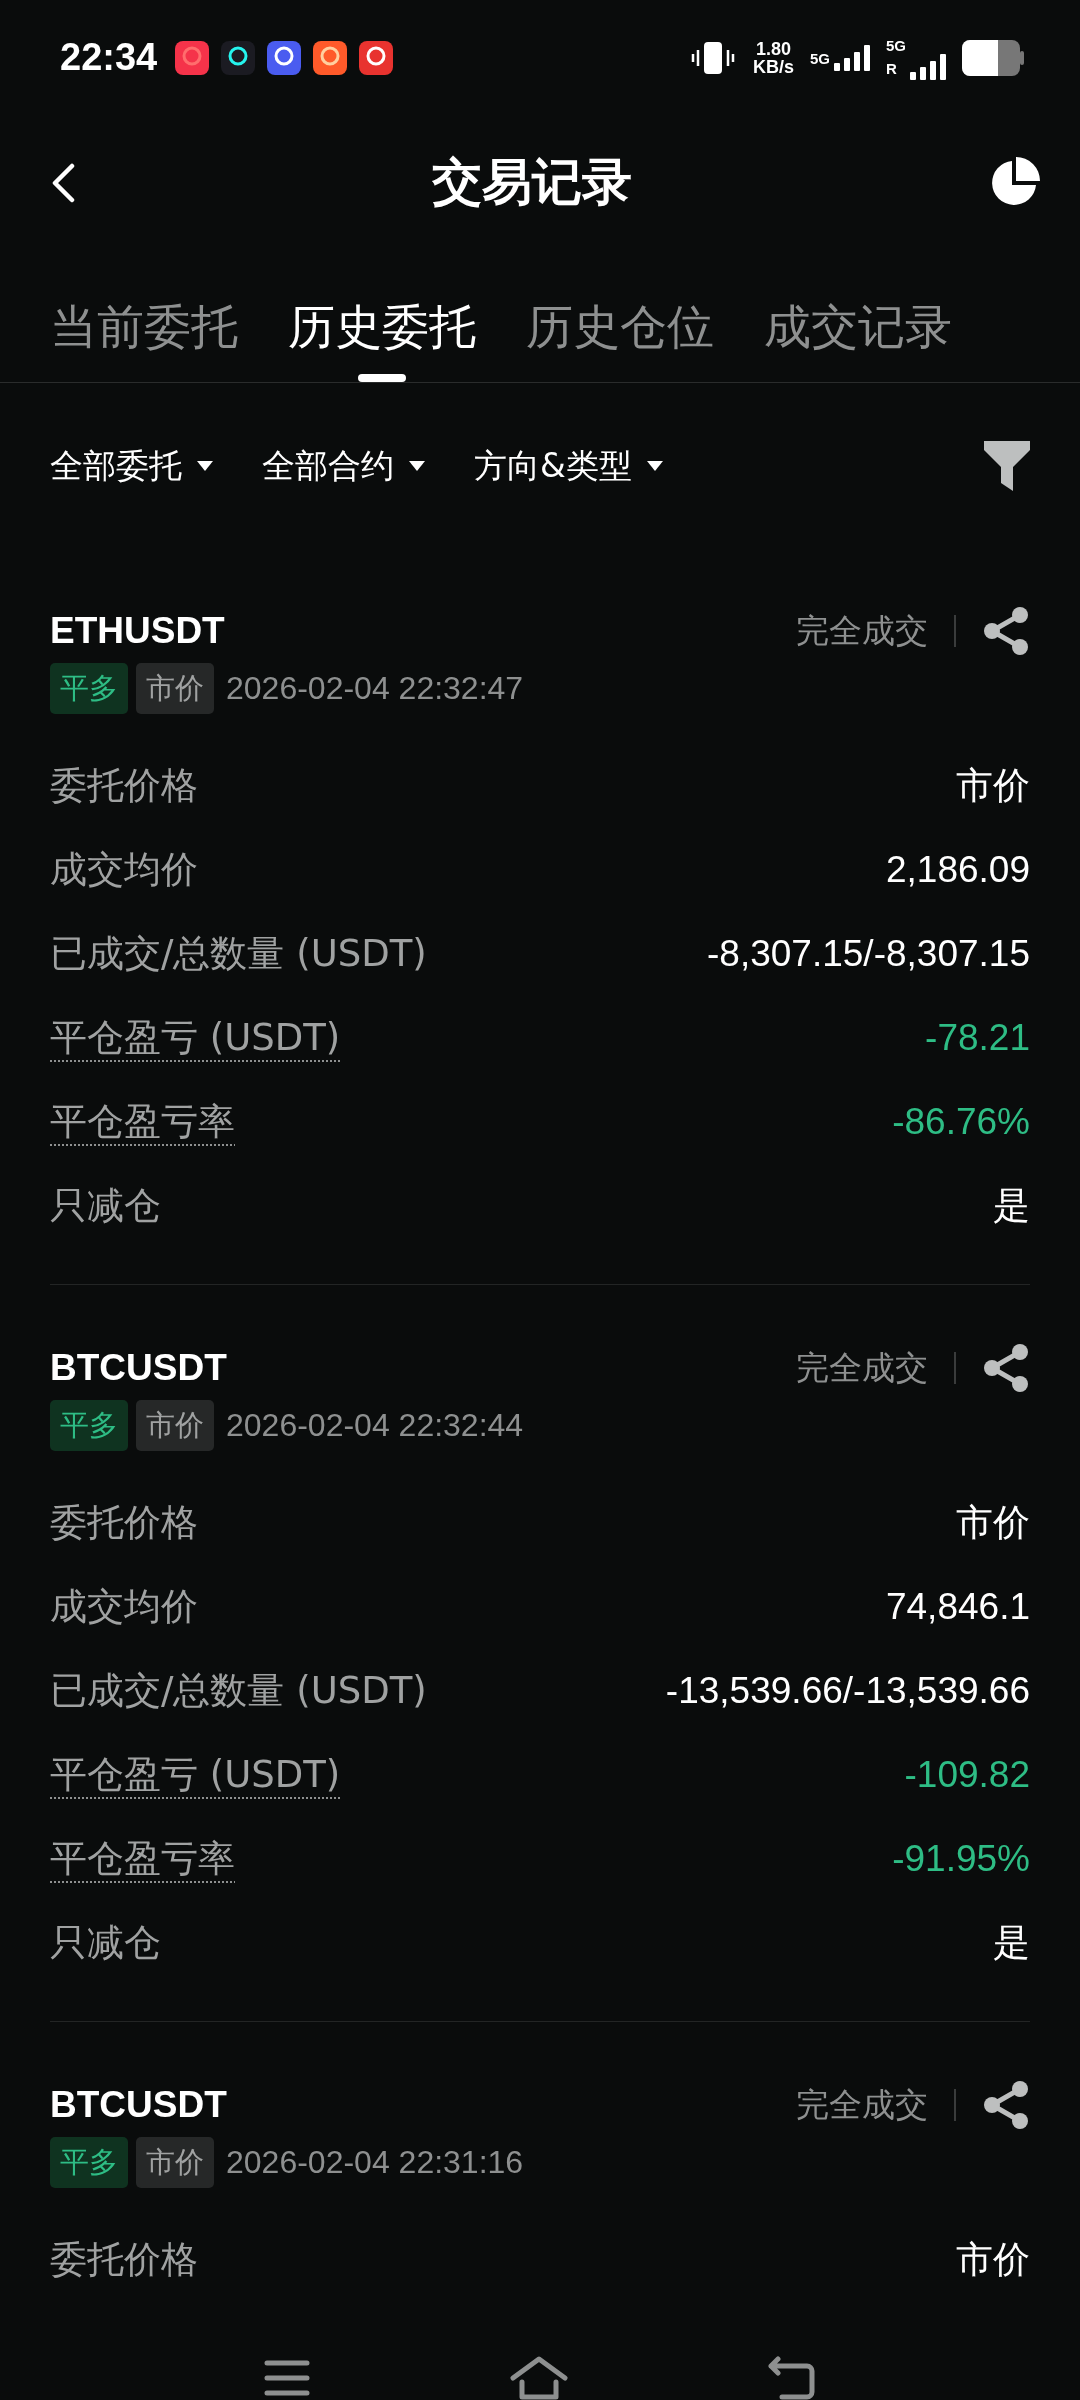  I want to click on tab: 当前委托, so click(144, 316).